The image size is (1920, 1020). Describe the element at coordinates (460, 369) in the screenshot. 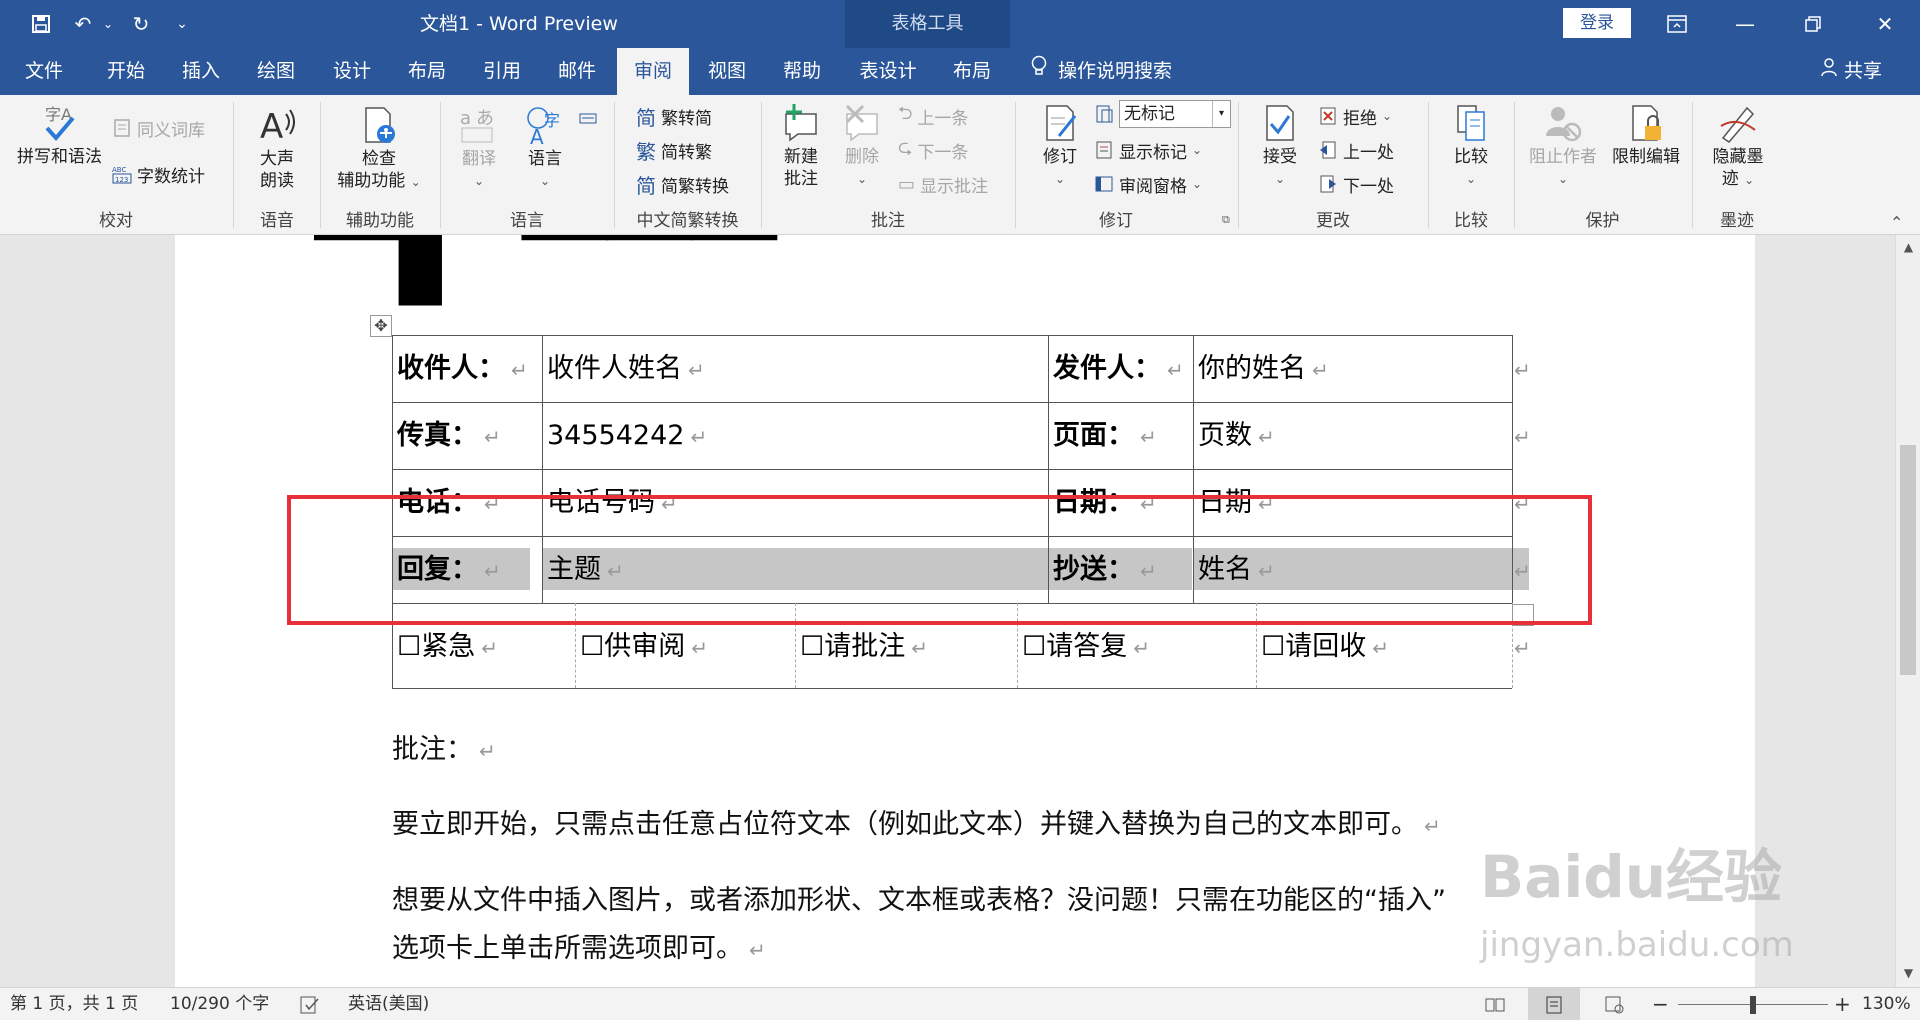

I see `cell-recipient-label: 收件人： ↵` at that location.